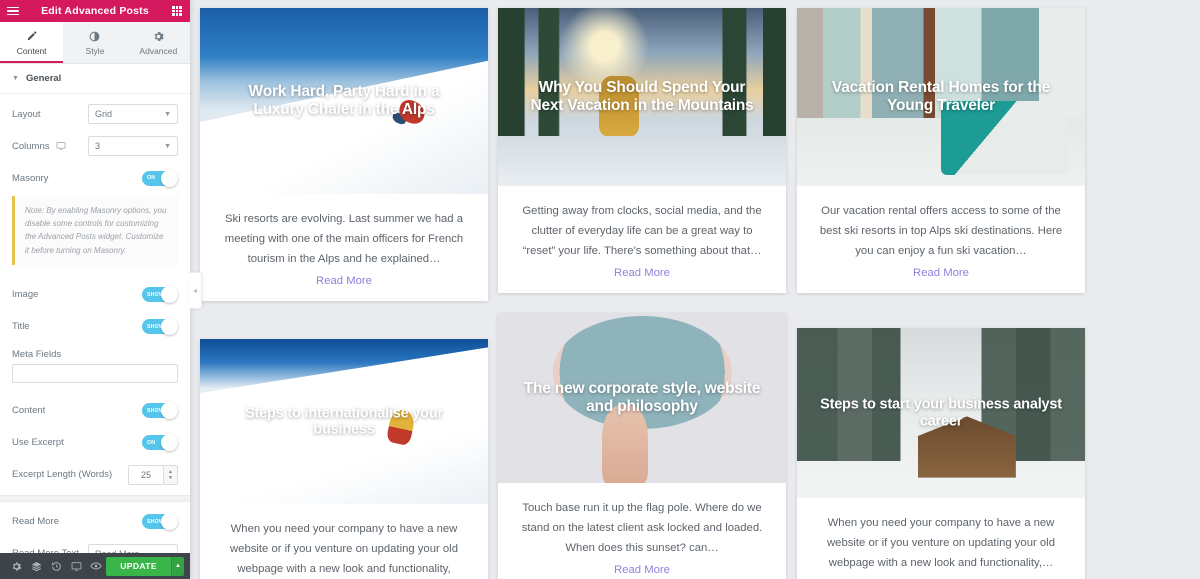 This screenshot has width=1200, height=579. I want to click on use-excerpt-toggle-state: ON, so click(151, 442).